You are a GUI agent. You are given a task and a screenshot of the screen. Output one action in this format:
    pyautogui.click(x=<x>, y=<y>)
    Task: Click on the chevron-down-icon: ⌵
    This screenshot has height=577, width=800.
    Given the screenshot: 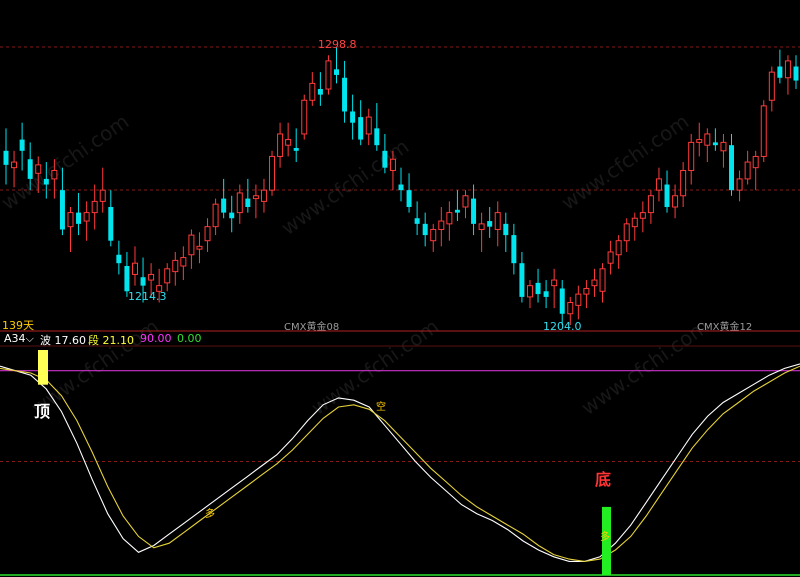 What is the action you would take?
    pyautogui.click(x=30, y=338)
    